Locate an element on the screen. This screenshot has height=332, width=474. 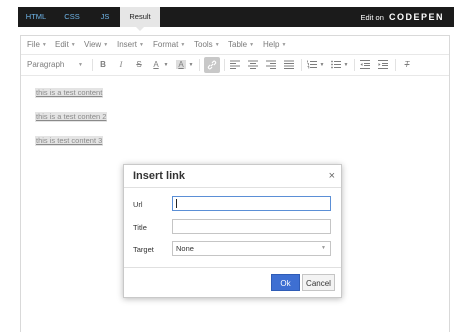
dialog-header: Insert link × is located at coordinates (232, 176).